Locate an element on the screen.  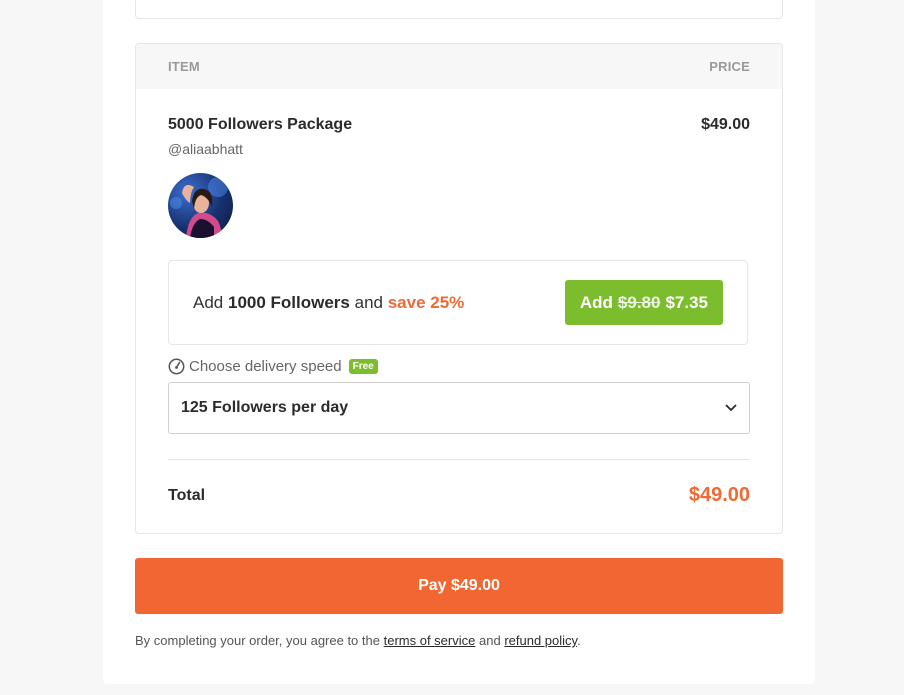
item-price: $49.00 is located at coordinates (725, 124).